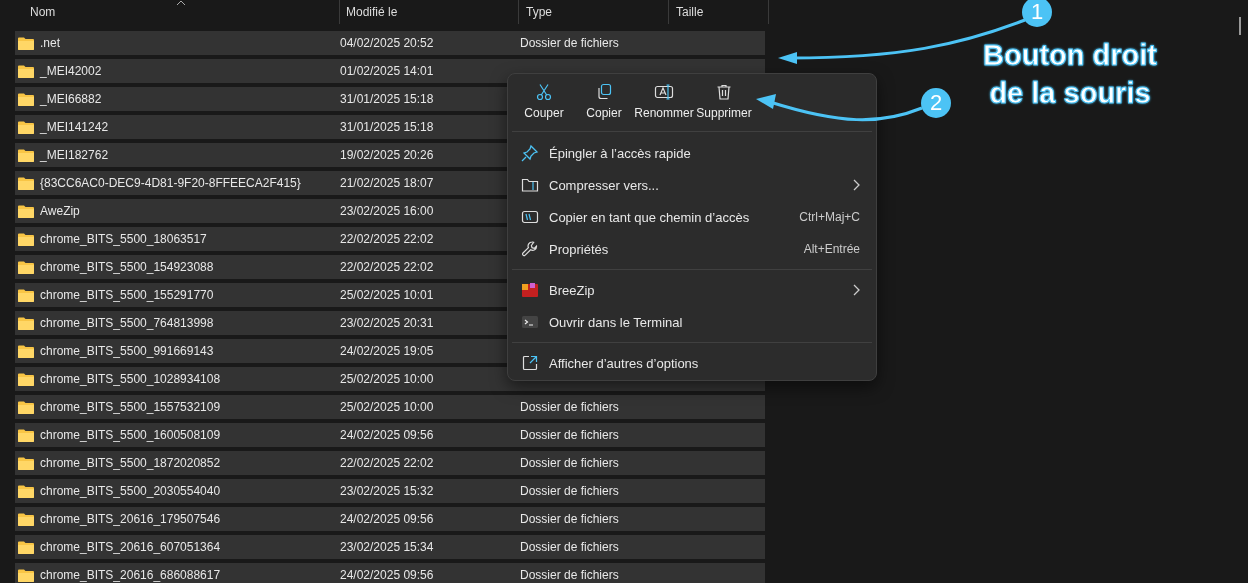 The width and height of the screenshot is (1248, 583). What do you see at coordinates (130, 463) in the screenshot?
I see `file-name: chrome_BITS_5500_1872020852` at bounding box center [130, 463].